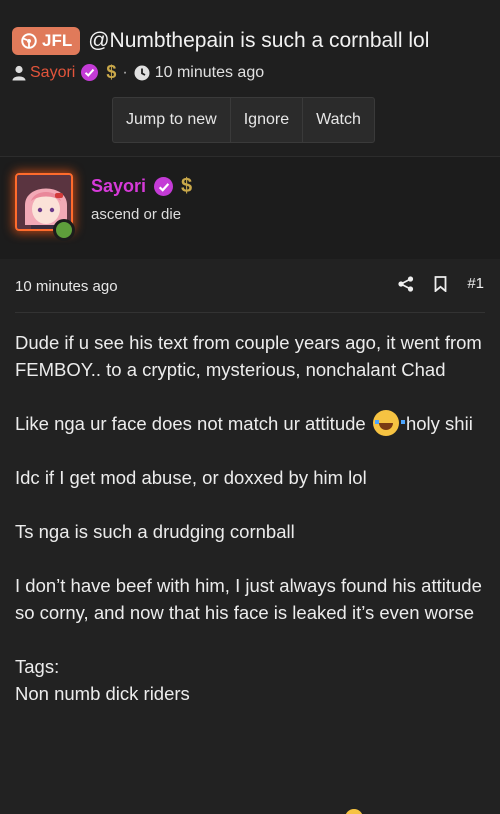 The height and width of the screenshot is (814, 500). I want to click on watch-button: Watch, so click(338, 120).